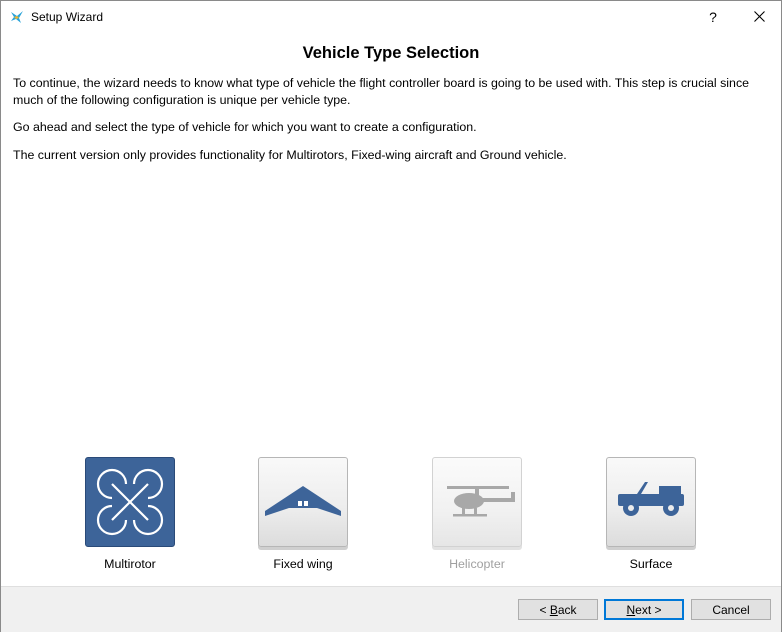 Image resolution: width=782 pixels, height=632 pixels. I want to click on vehicle-button-fixed-wing, so click(303, 502).